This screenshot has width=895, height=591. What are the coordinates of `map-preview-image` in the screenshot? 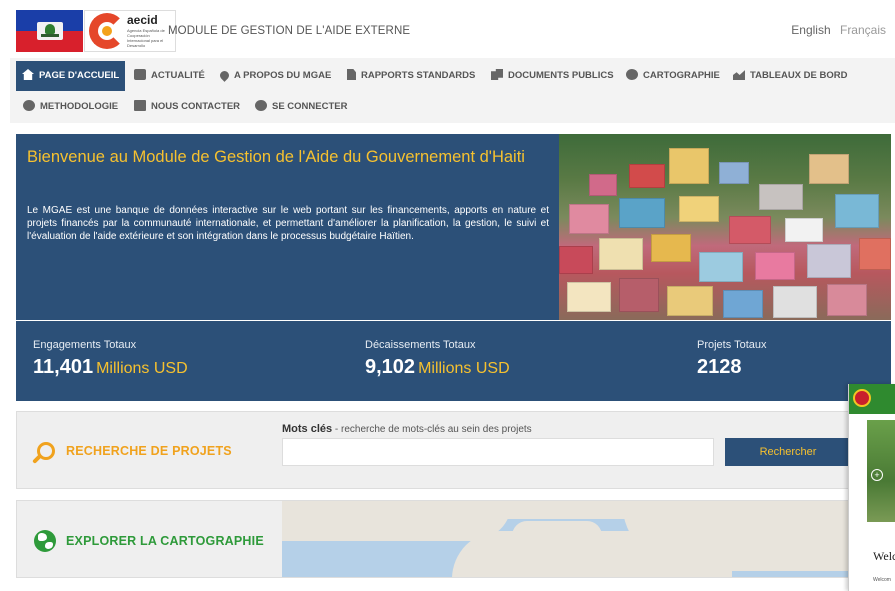 It's located at (566, 539).